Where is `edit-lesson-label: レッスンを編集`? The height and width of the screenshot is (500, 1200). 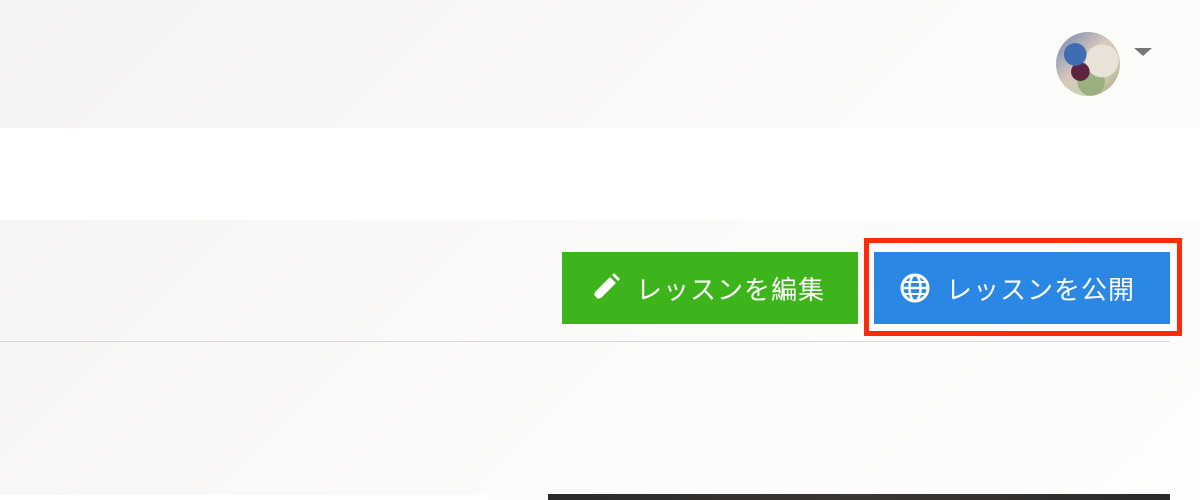
edit-lesson-label: レッスンを編集 is located at coordinates (731, 290).